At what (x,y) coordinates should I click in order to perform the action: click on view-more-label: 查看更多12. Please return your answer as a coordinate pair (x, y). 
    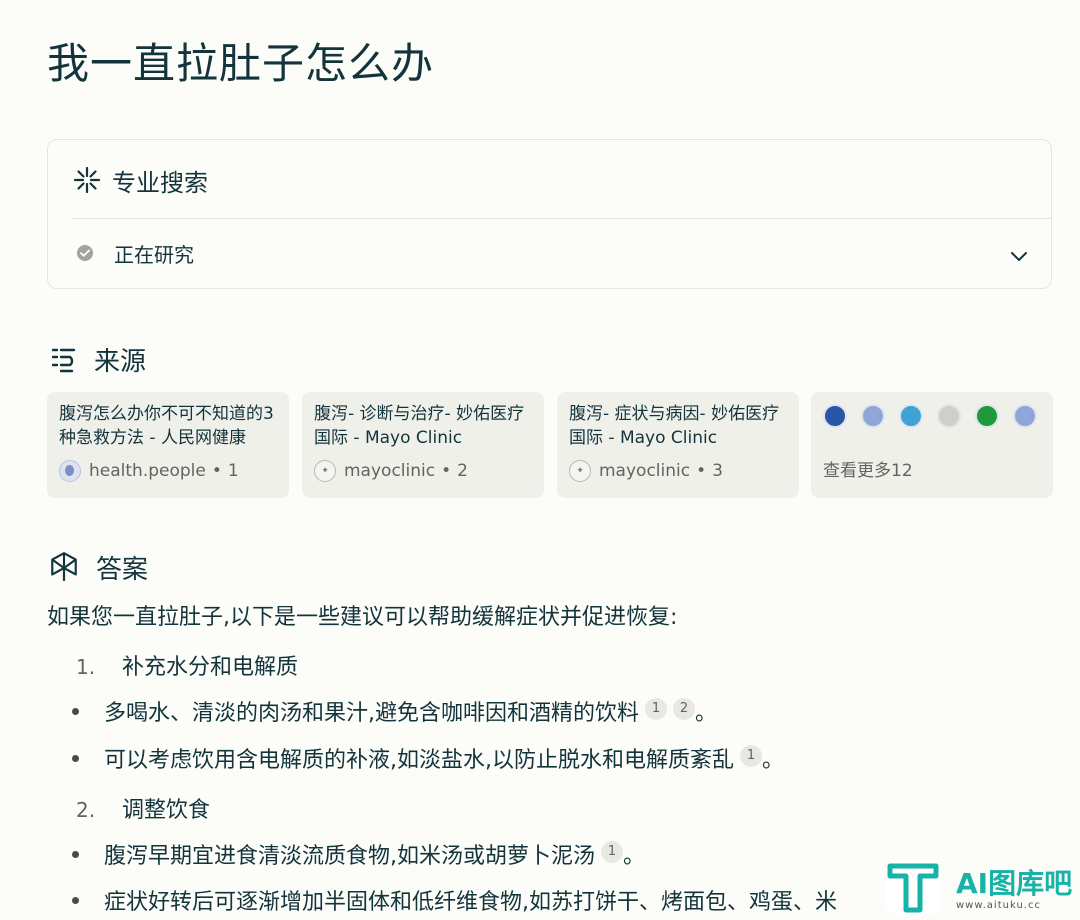
    Looking at the image, I should click on (868, 471).